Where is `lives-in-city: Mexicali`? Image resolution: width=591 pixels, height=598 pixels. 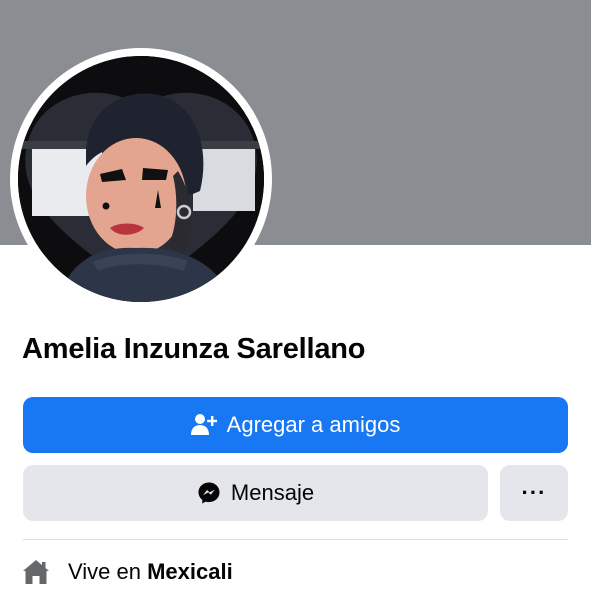
lives-in-city: Mexicali is located at coordinates (190, 571).